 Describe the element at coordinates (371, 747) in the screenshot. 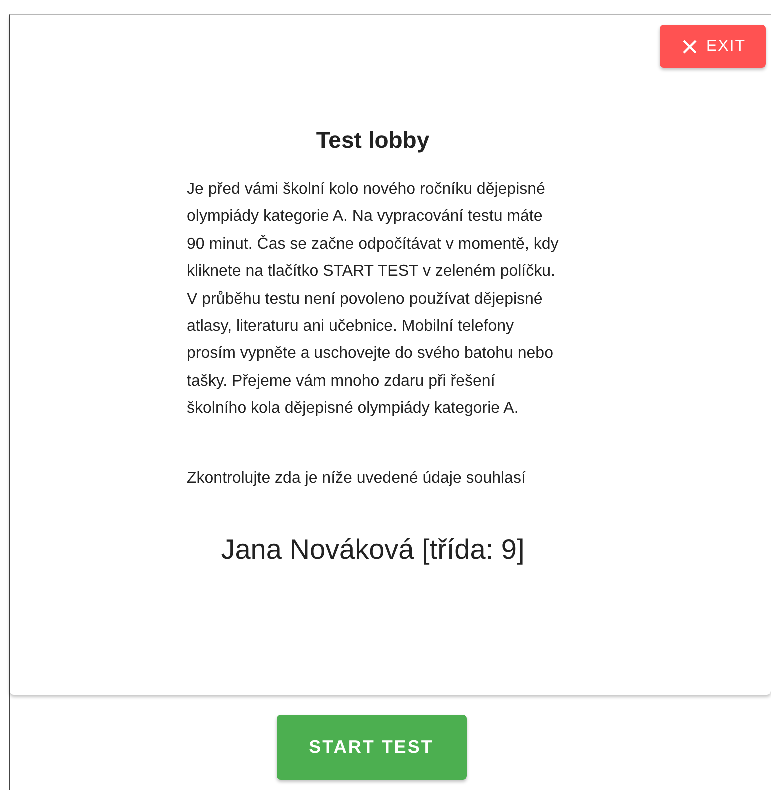

I see `start-test-button: START TEST` at that location.